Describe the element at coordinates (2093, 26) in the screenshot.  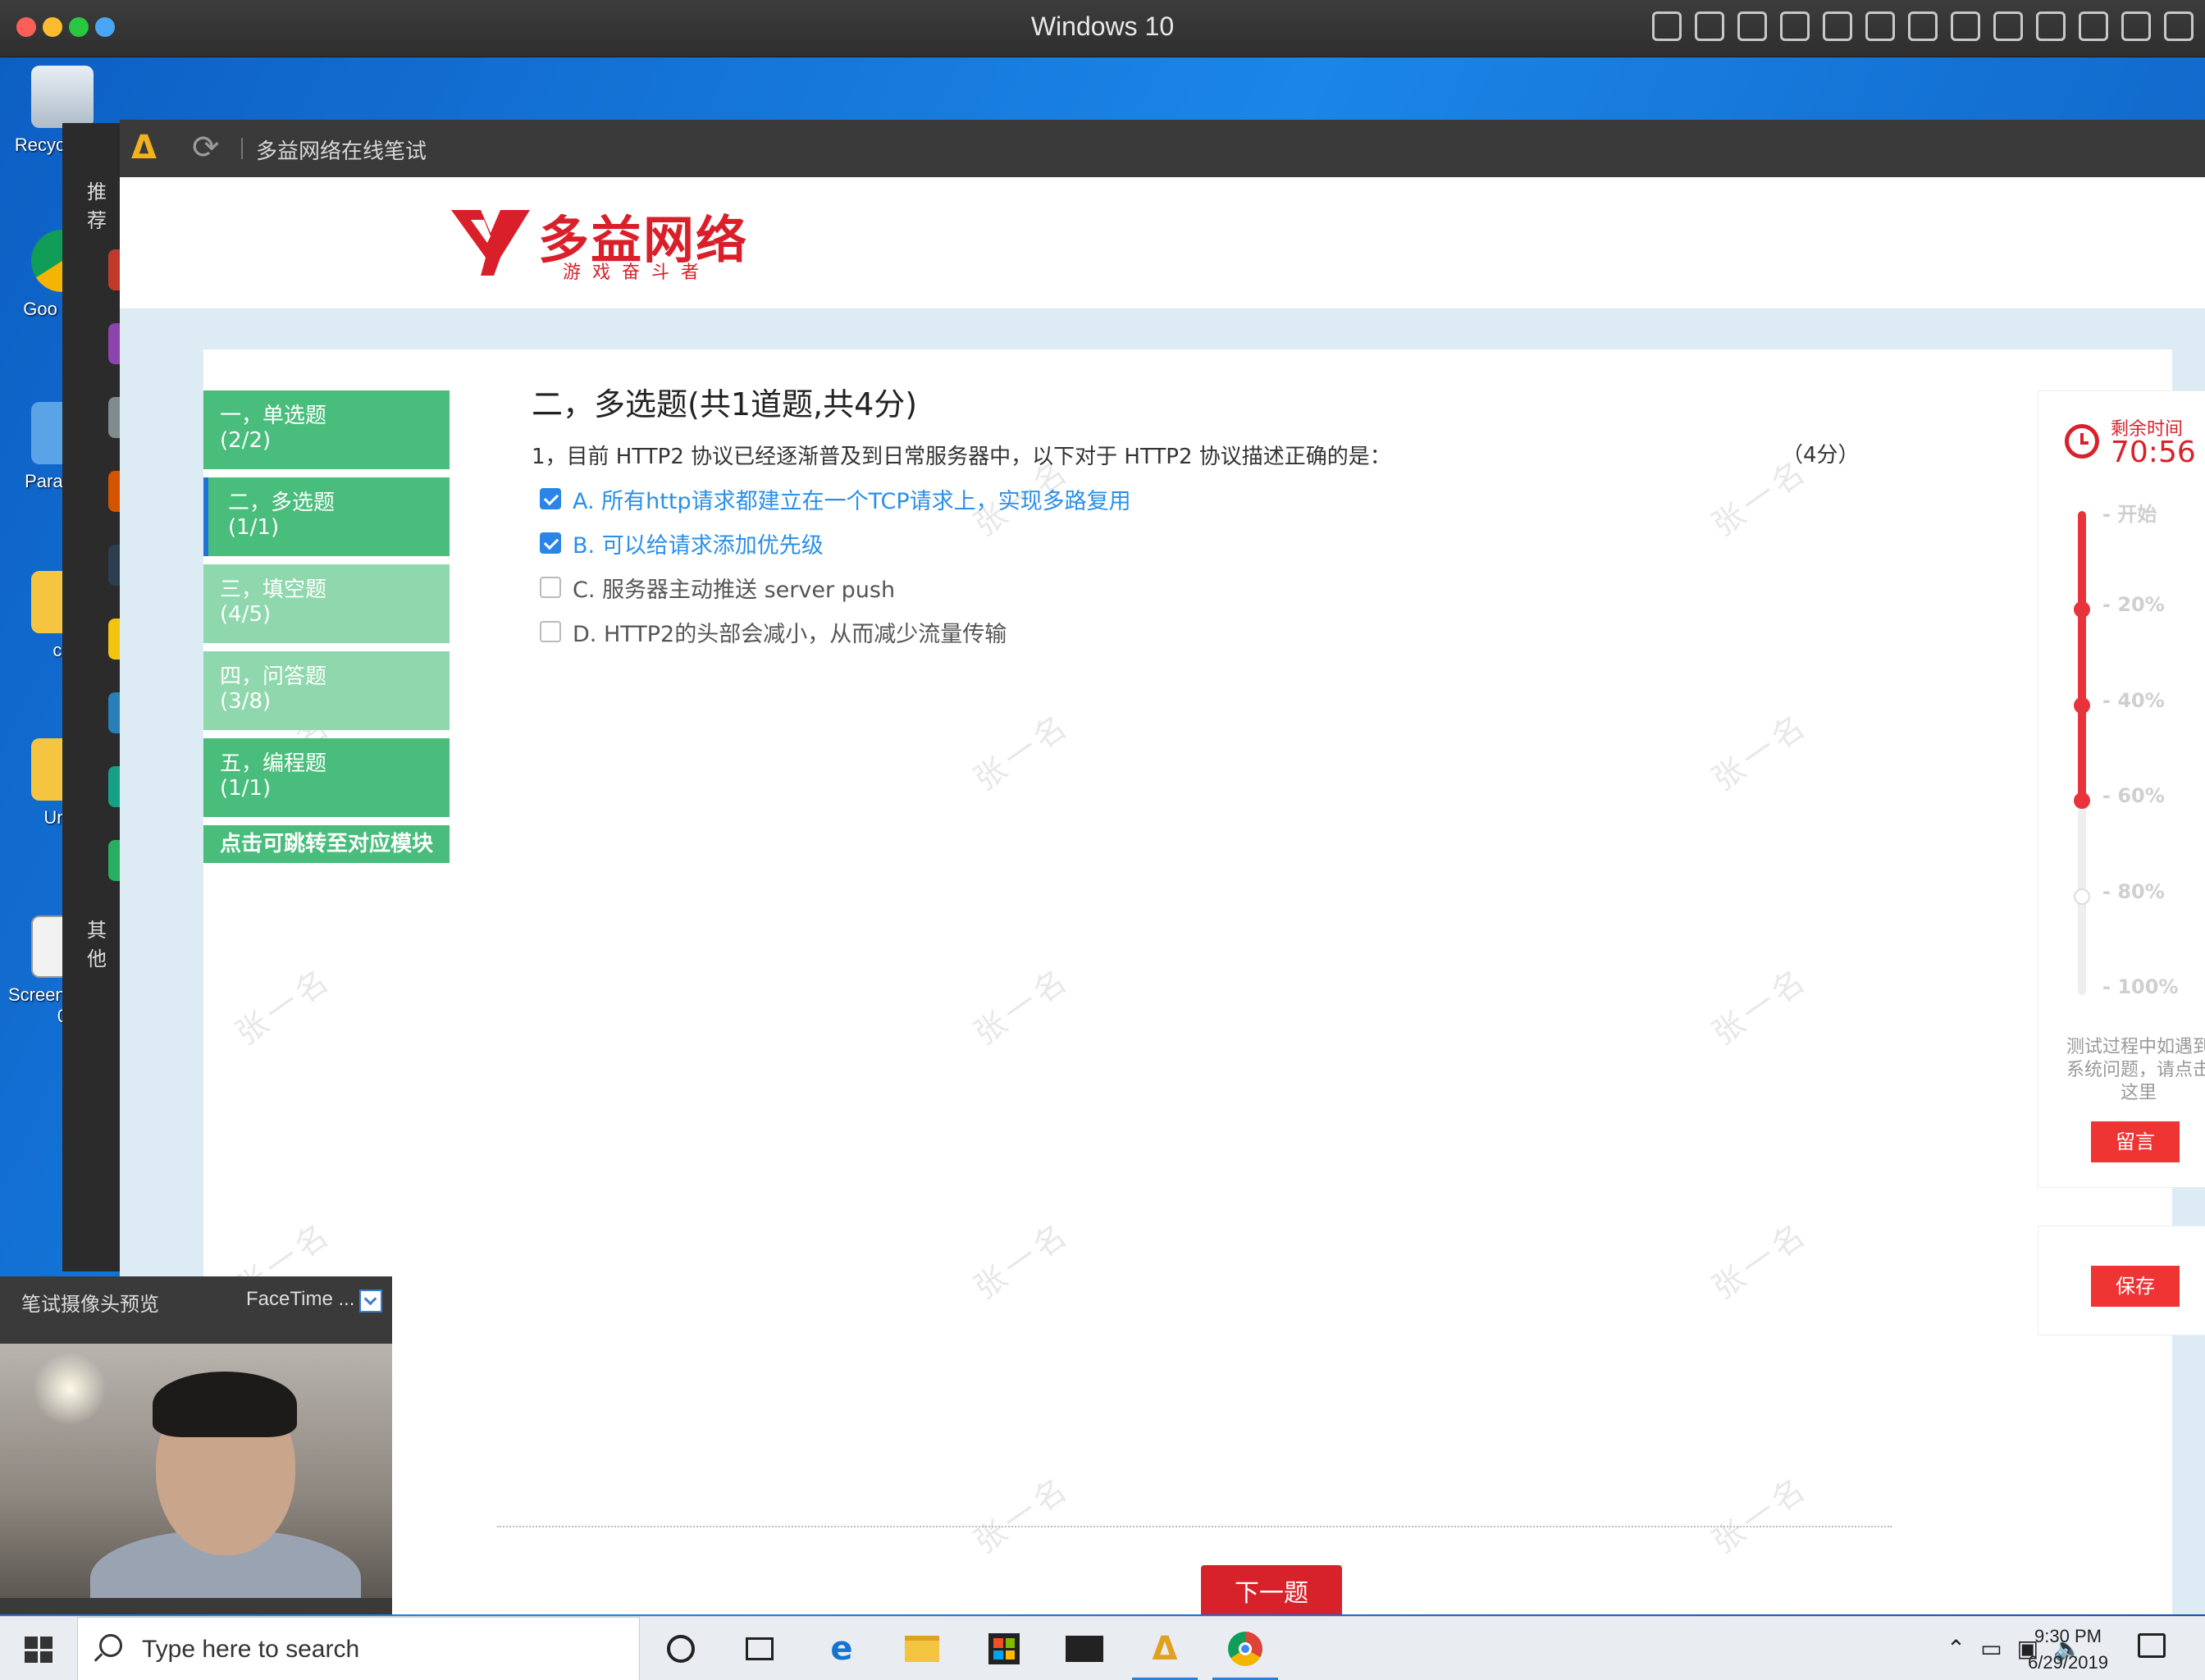
I see `shared-folder-icon` at that location.